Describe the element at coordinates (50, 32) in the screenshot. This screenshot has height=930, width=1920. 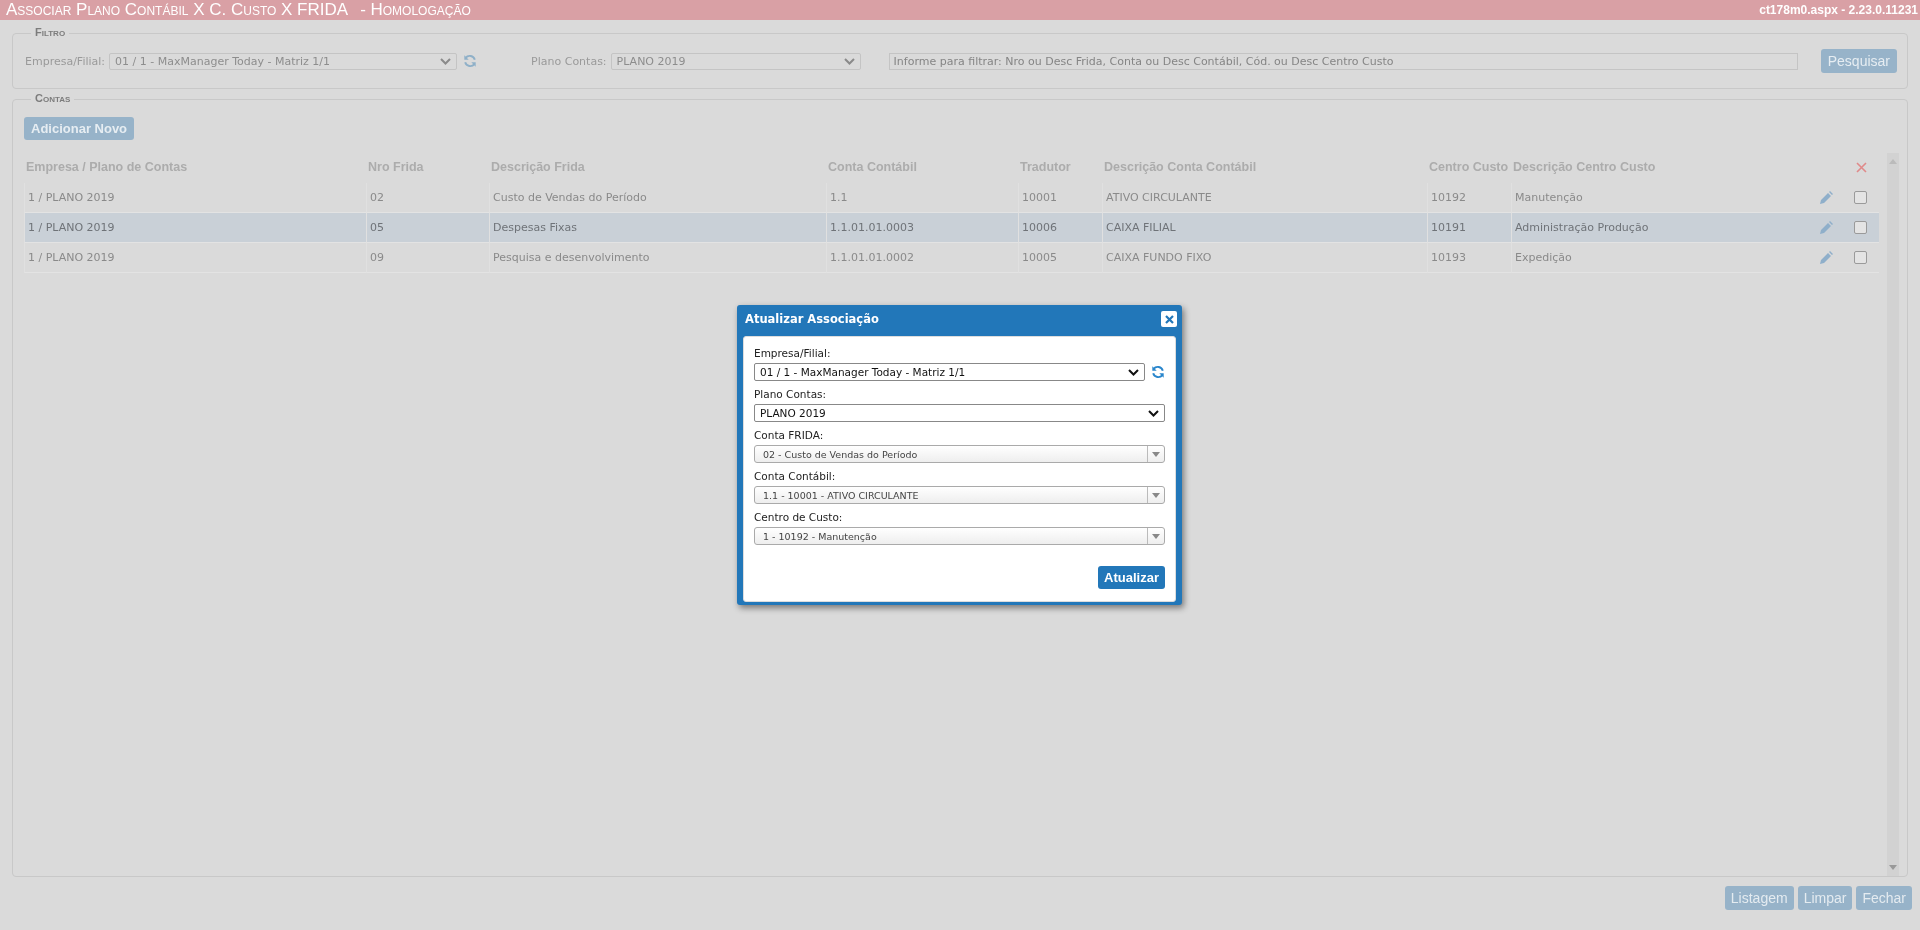
I see `section-legend: Filtro` at that location.